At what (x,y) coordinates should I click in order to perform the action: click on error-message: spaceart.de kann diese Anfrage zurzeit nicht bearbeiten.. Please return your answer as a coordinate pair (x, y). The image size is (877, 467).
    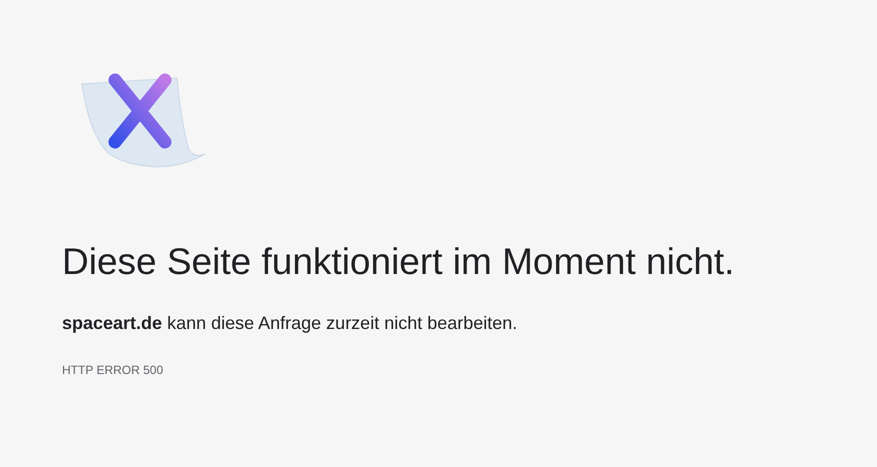
    Looking at the image, I should click on (290, 323).